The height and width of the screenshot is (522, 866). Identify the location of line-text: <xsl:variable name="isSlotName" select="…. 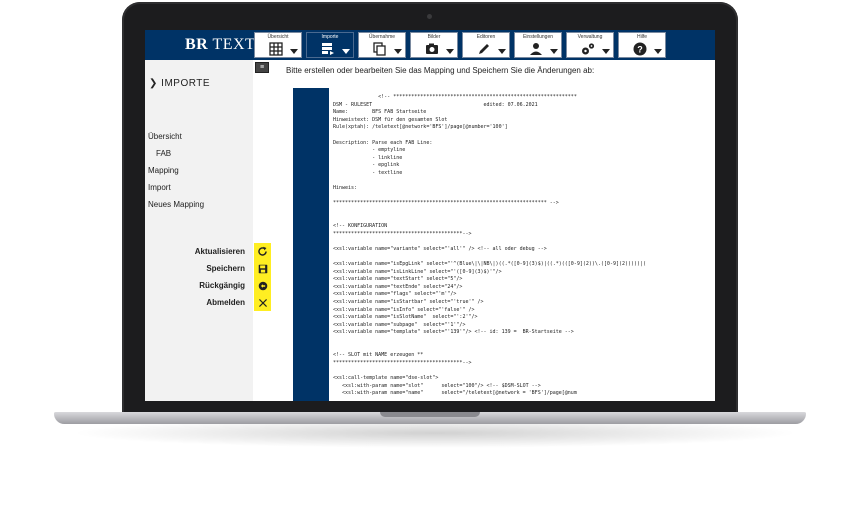
(405, 317).